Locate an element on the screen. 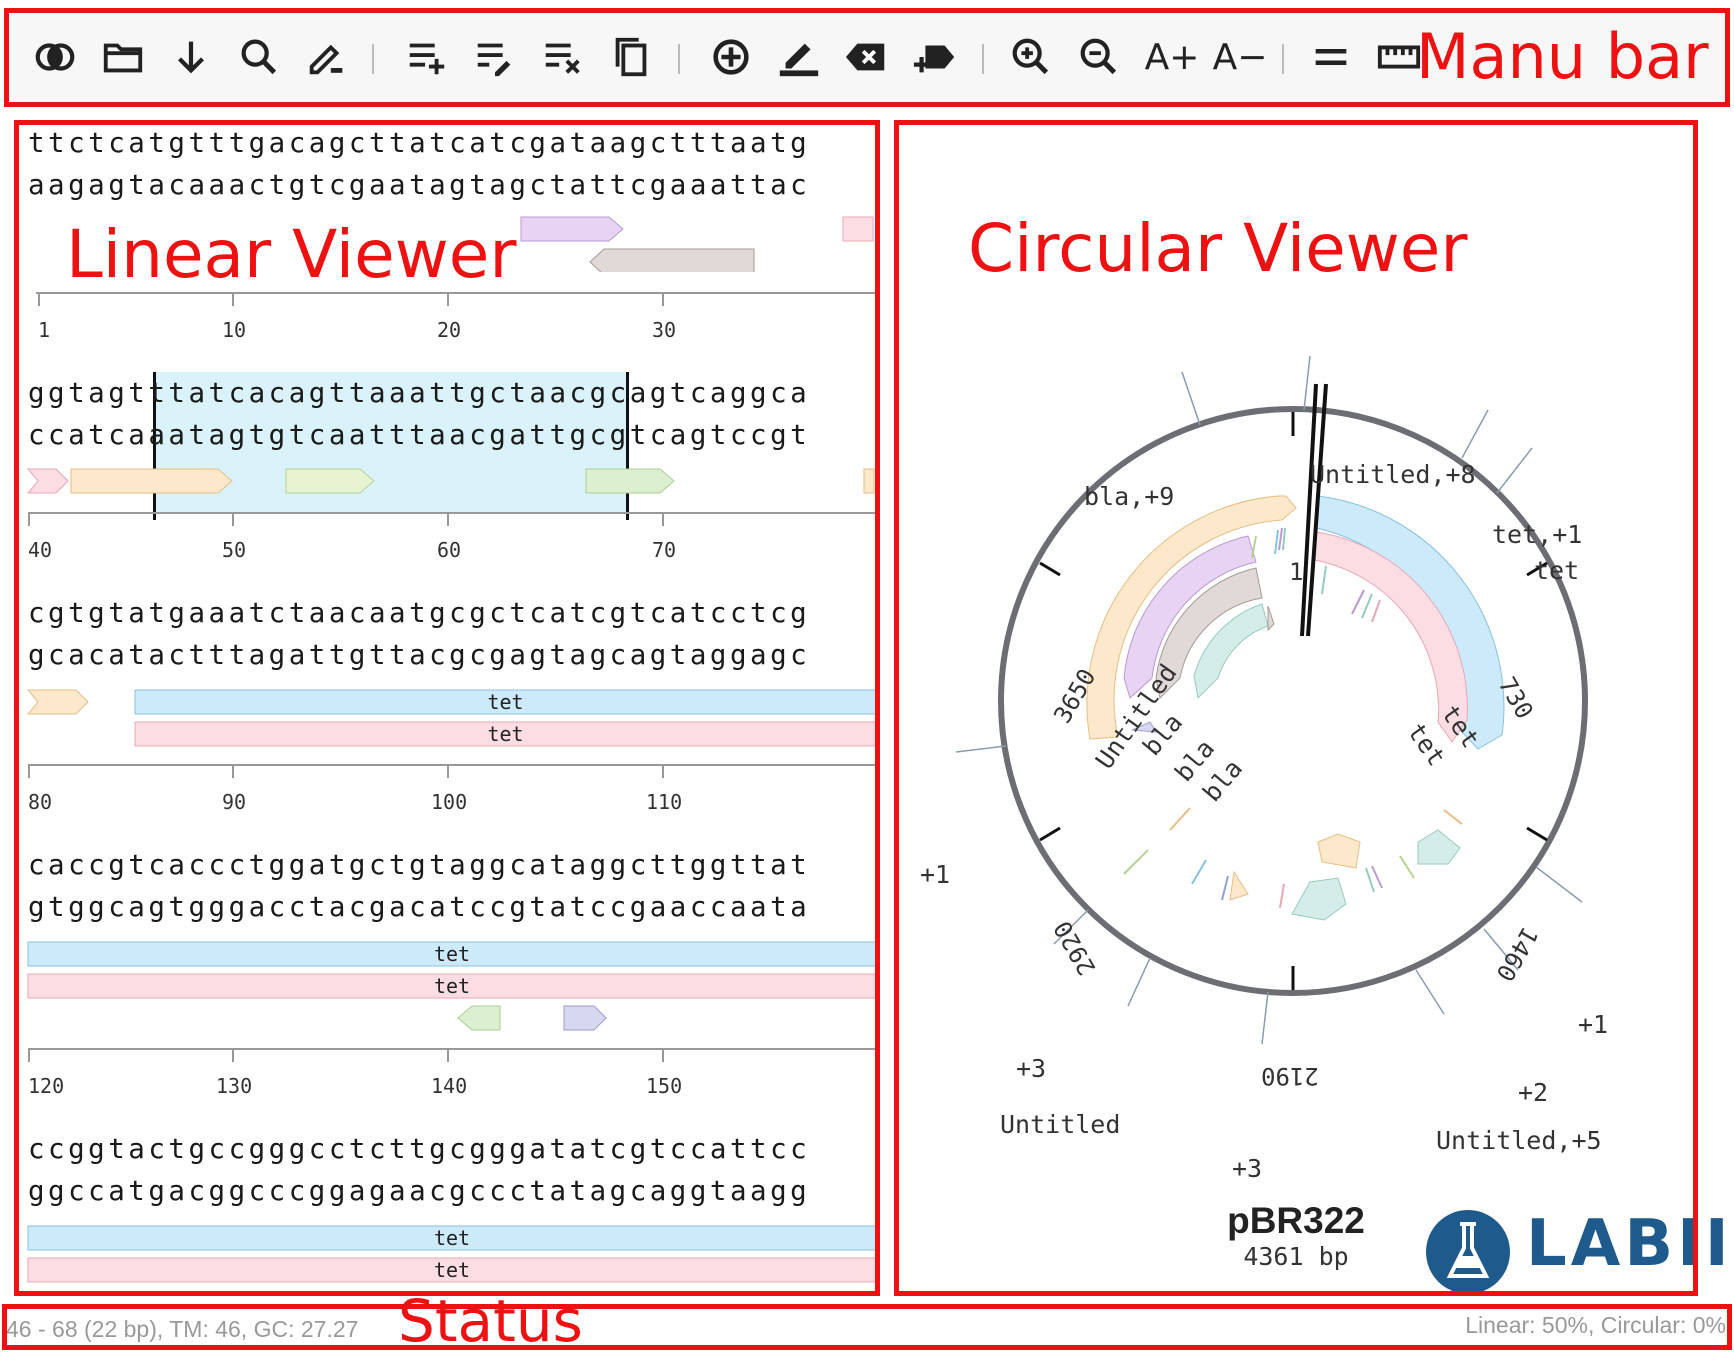 This screenshot has width=1734, height=1355. menu-bar-label: Manu bar is located at coordinates (1562, 56).